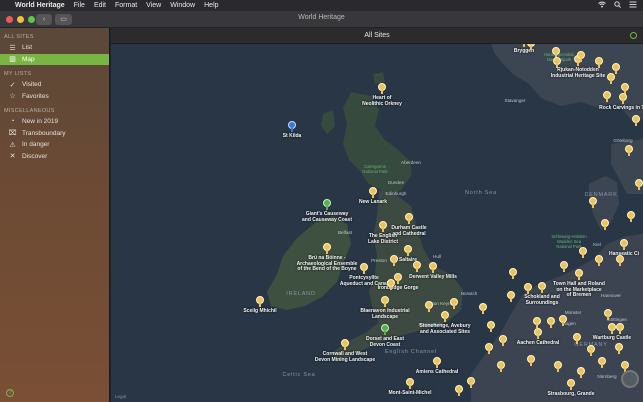 The image size is (643, 402). What do you see at coordinates (633, 5) in the screenshot?
I see `control-center-icon` at bounding box center [633, 5].